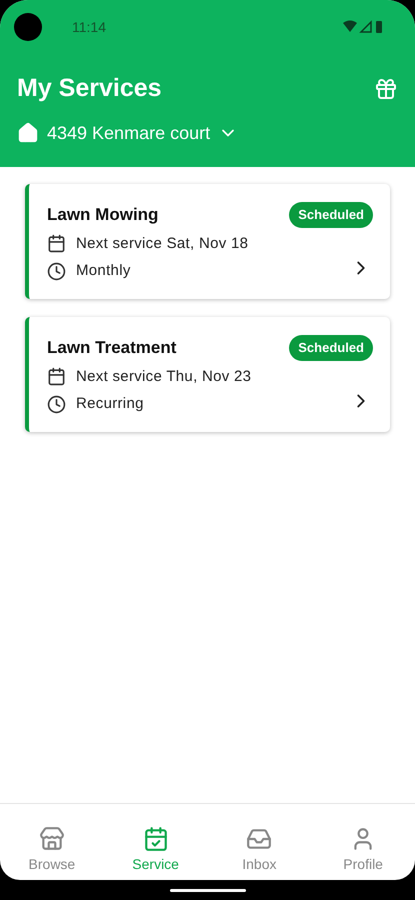 The image size is (415, 900). I want to click on nav-tab: Browse, so click(52, 842).